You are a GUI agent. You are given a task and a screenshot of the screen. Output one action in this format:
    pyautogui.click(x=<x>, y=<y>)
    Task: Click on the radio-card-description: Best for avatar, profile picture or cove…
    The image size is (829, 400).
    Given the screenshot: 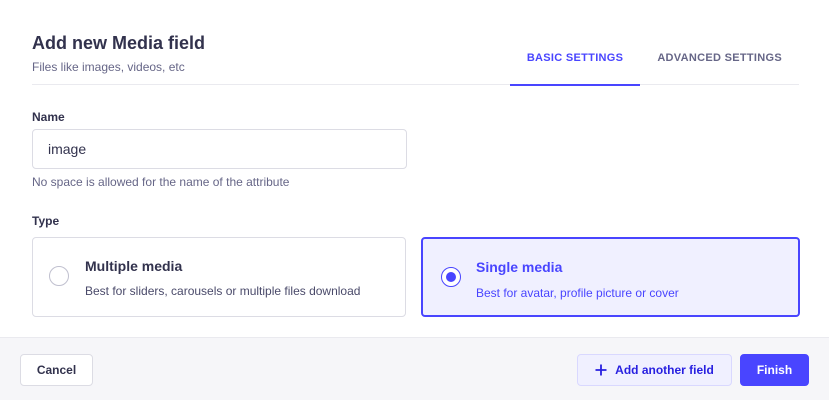 What is the action you would take?
    pyautogui.click(x=577, y=293)
    